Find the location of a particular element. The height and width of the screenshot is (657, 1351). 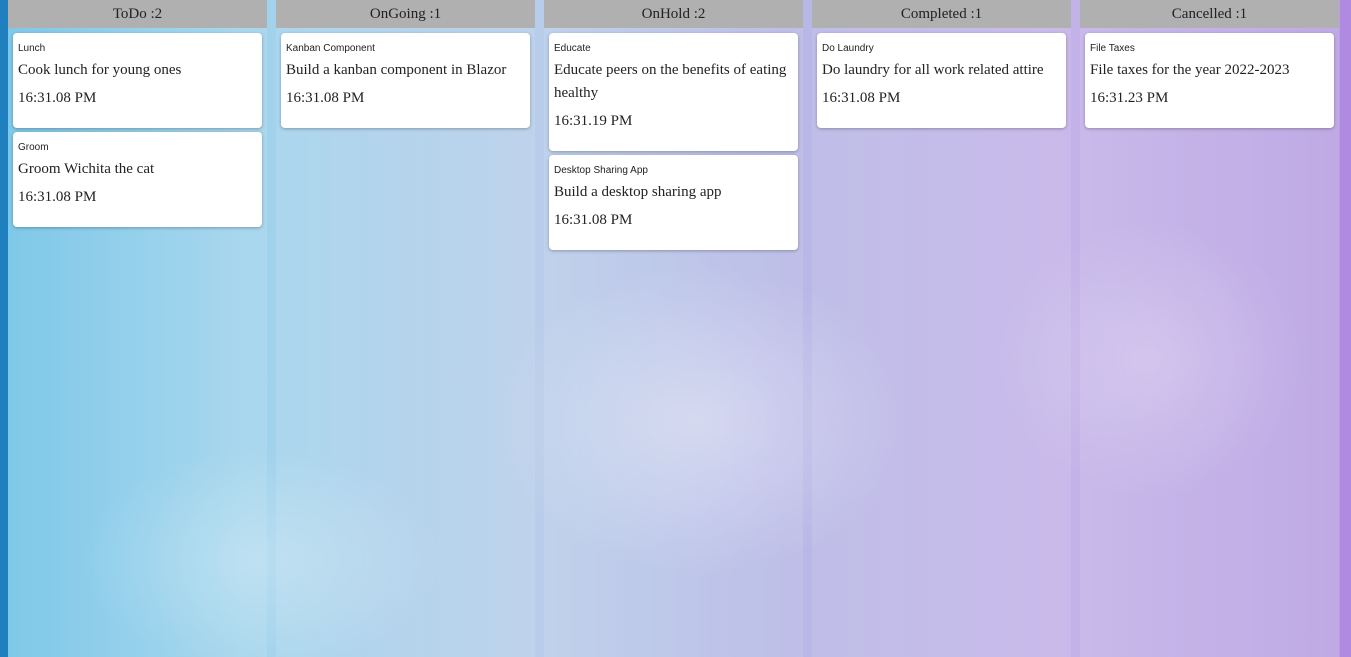

card-description: Do laundry for all work related attire is located at coordinates (933, 70).